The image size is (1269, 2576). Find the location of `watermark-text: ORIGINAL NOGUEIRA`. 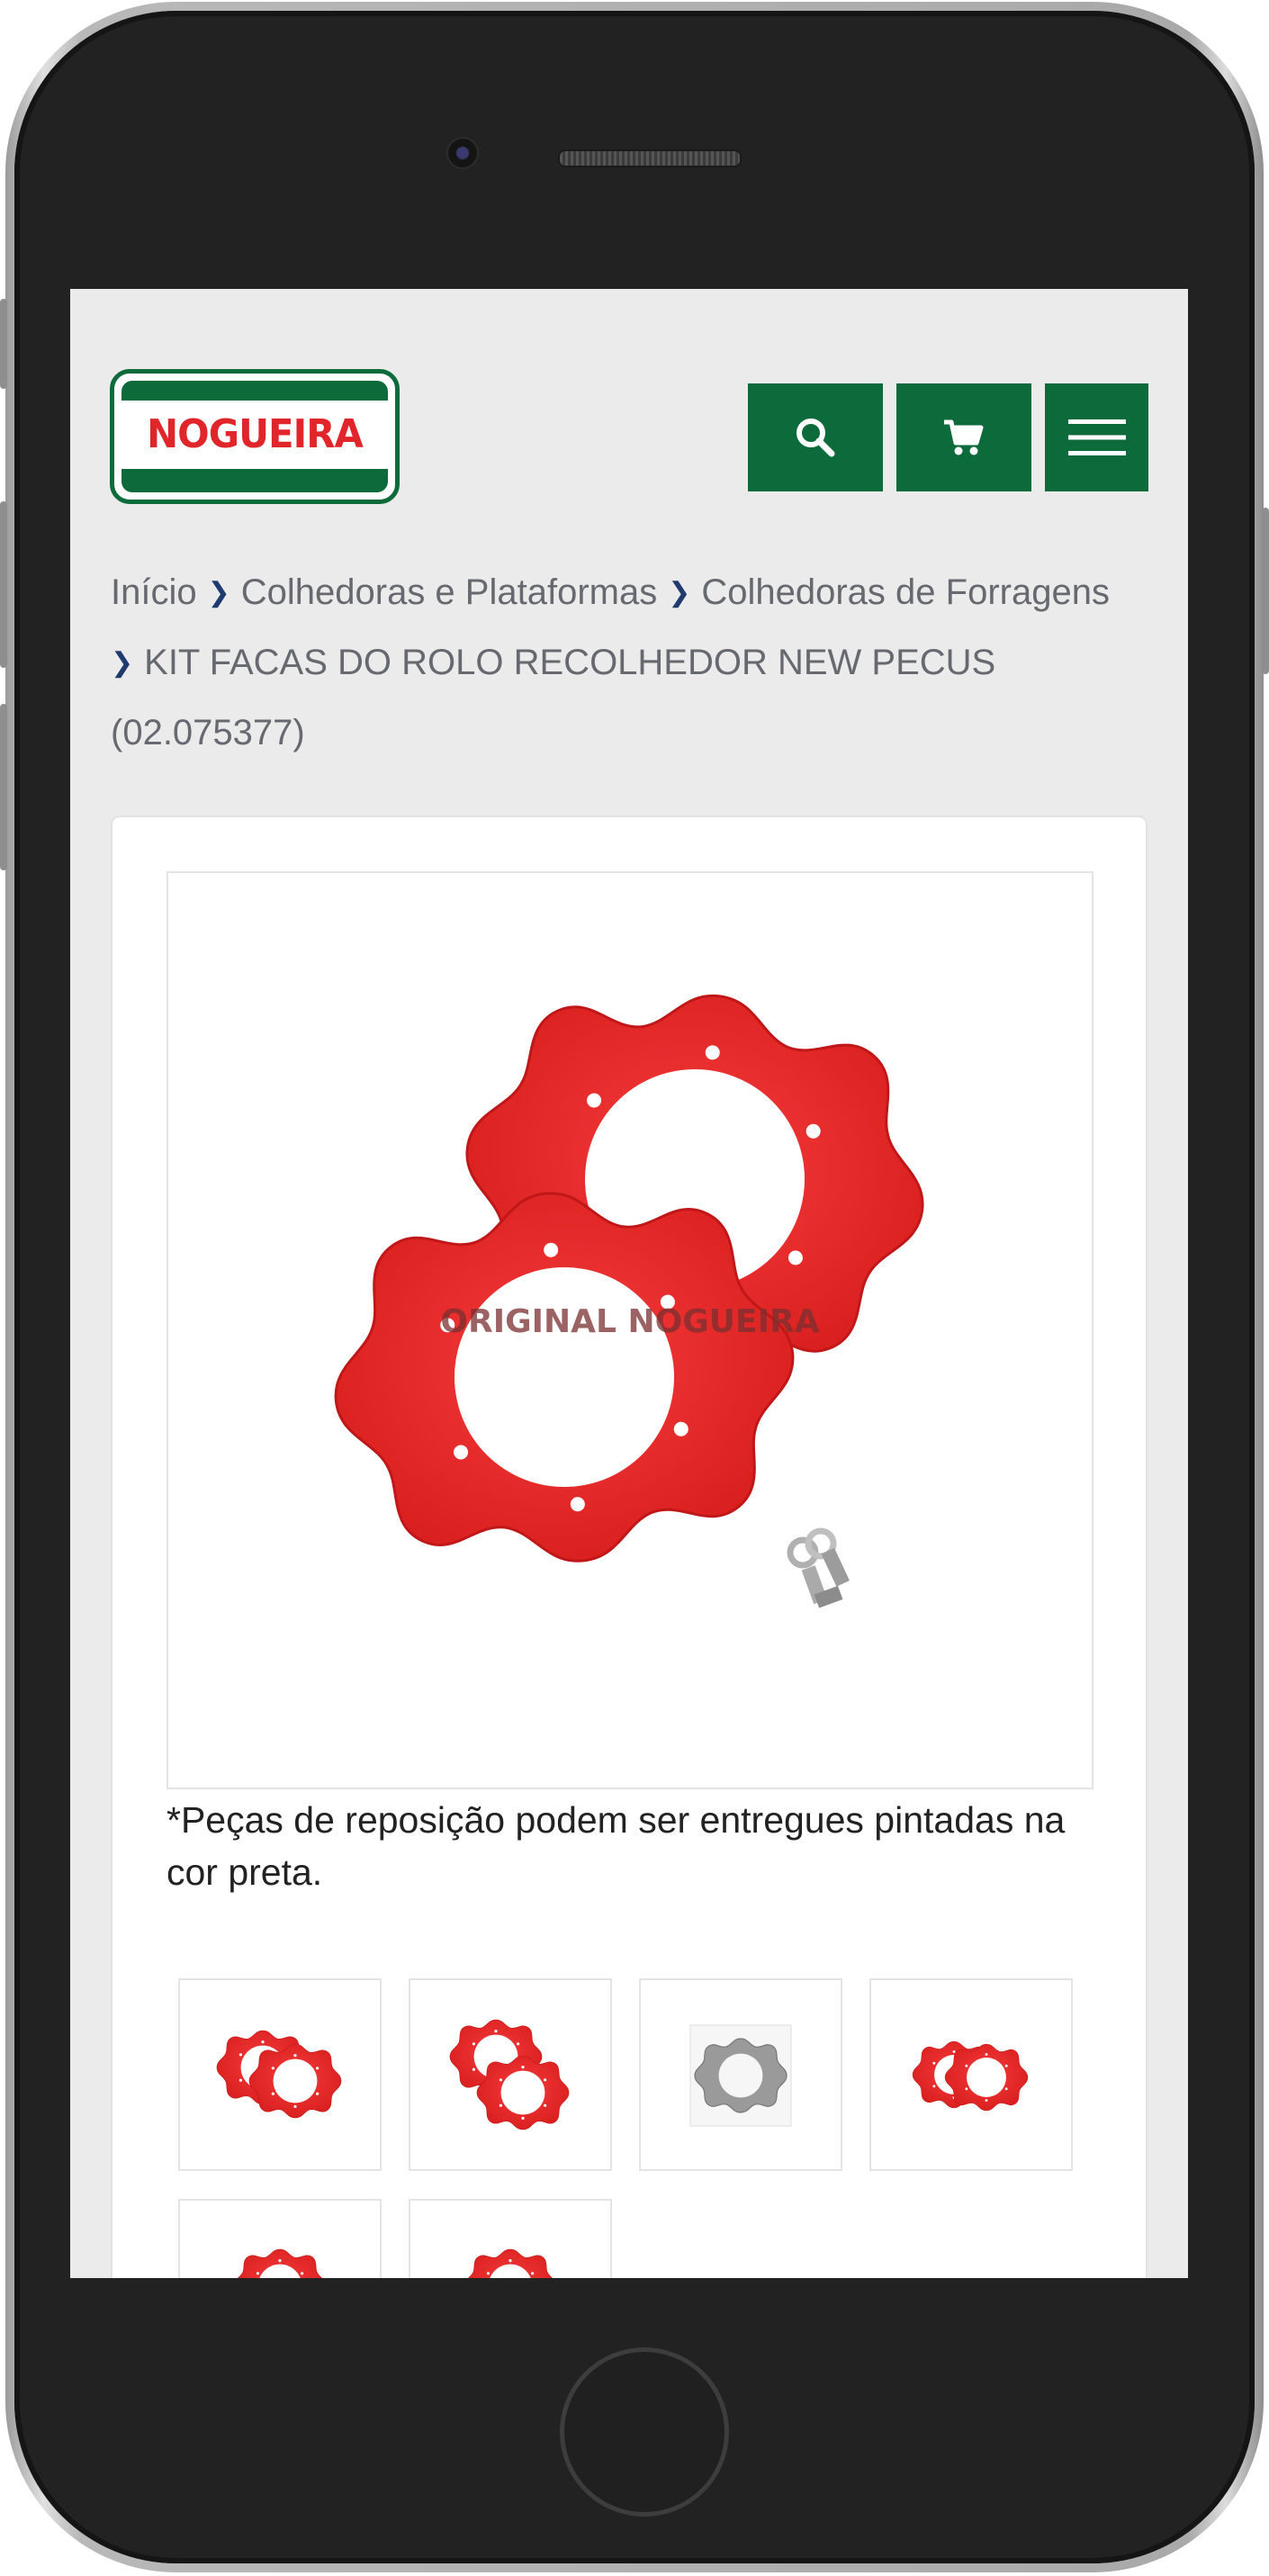

watermark-text: ORIGINAL NOGUEIRA is located at coordinates (629, 1321).